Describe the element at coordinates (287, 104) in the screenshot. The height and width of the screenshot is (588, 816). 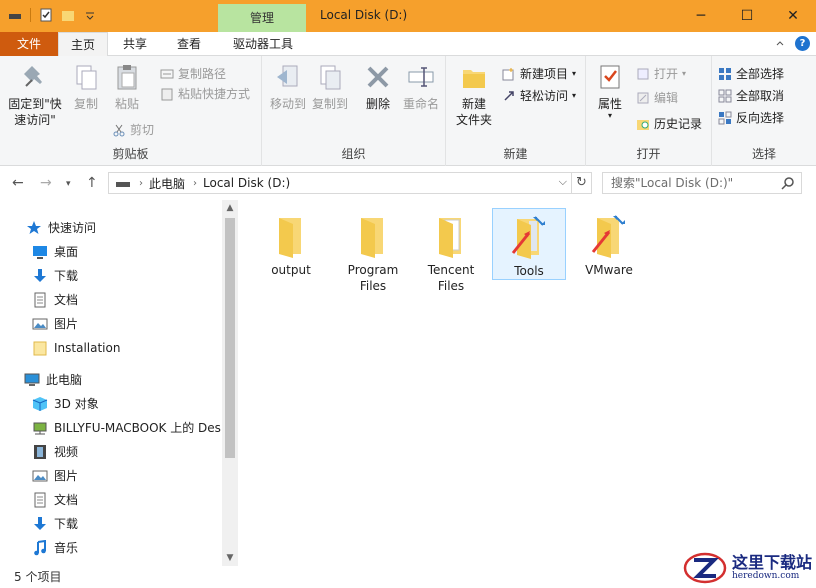
I see `move-to-label: 移动到` at that location.